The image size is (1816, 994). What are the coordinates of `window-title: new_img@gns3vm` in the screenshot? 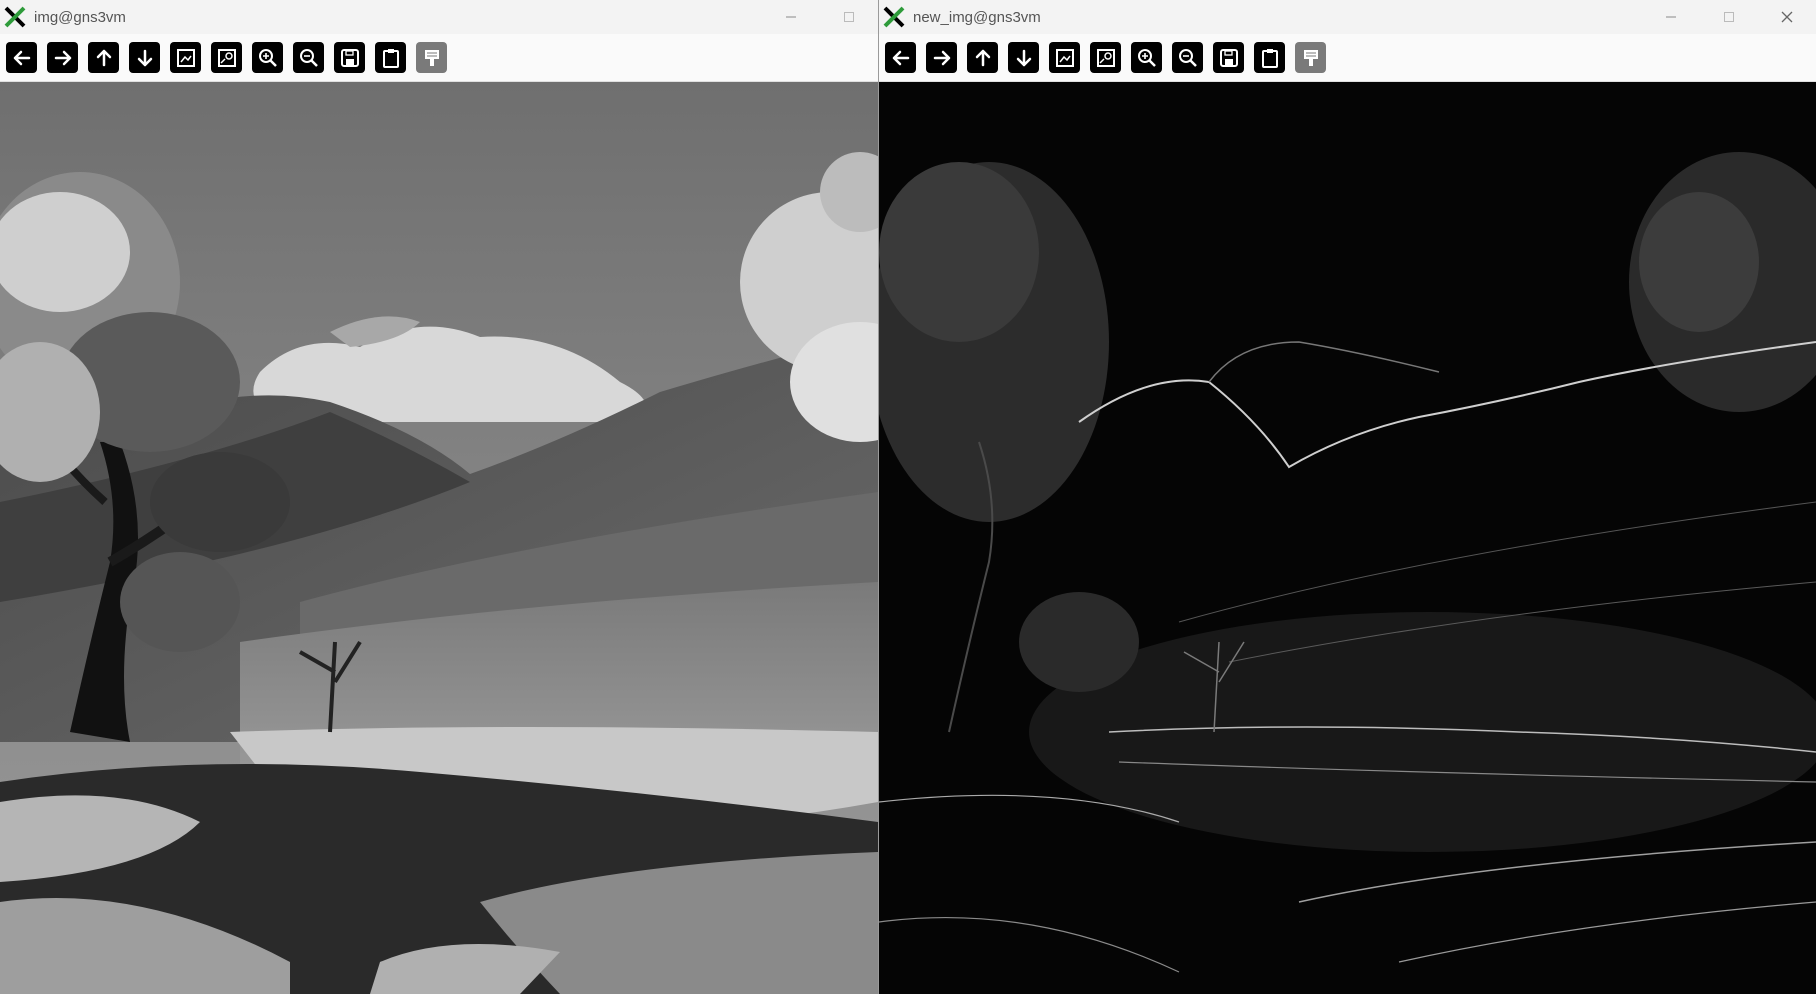 It's located at (977, 17).